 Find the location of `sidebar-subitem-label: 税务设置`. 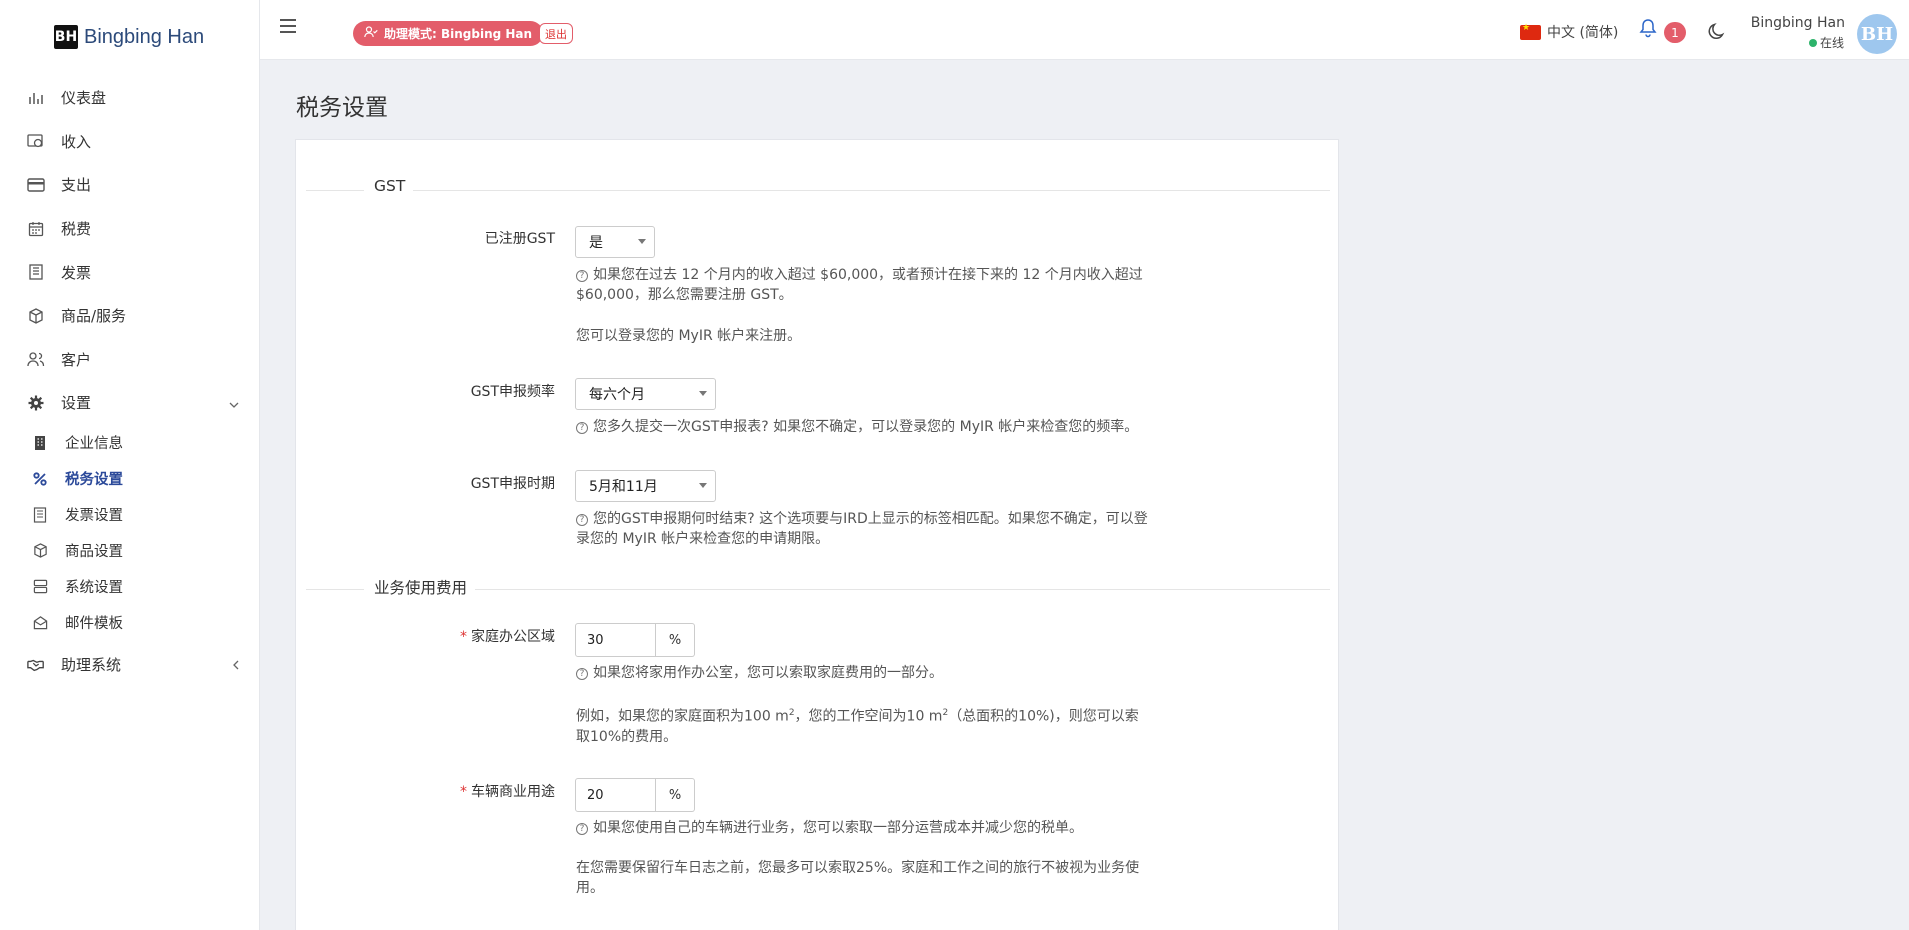

sidebar-subitem-label: 税务设置 is located at coordinates (94, 480).